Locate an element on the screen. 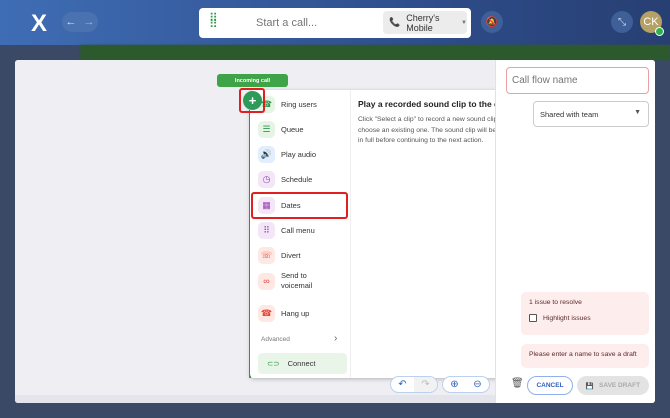 The width and height of the screenshot is (670, 418). canvas-toolbar: ↶ ↷ ⊕ ⊖ is located at coordinates (440, 384).